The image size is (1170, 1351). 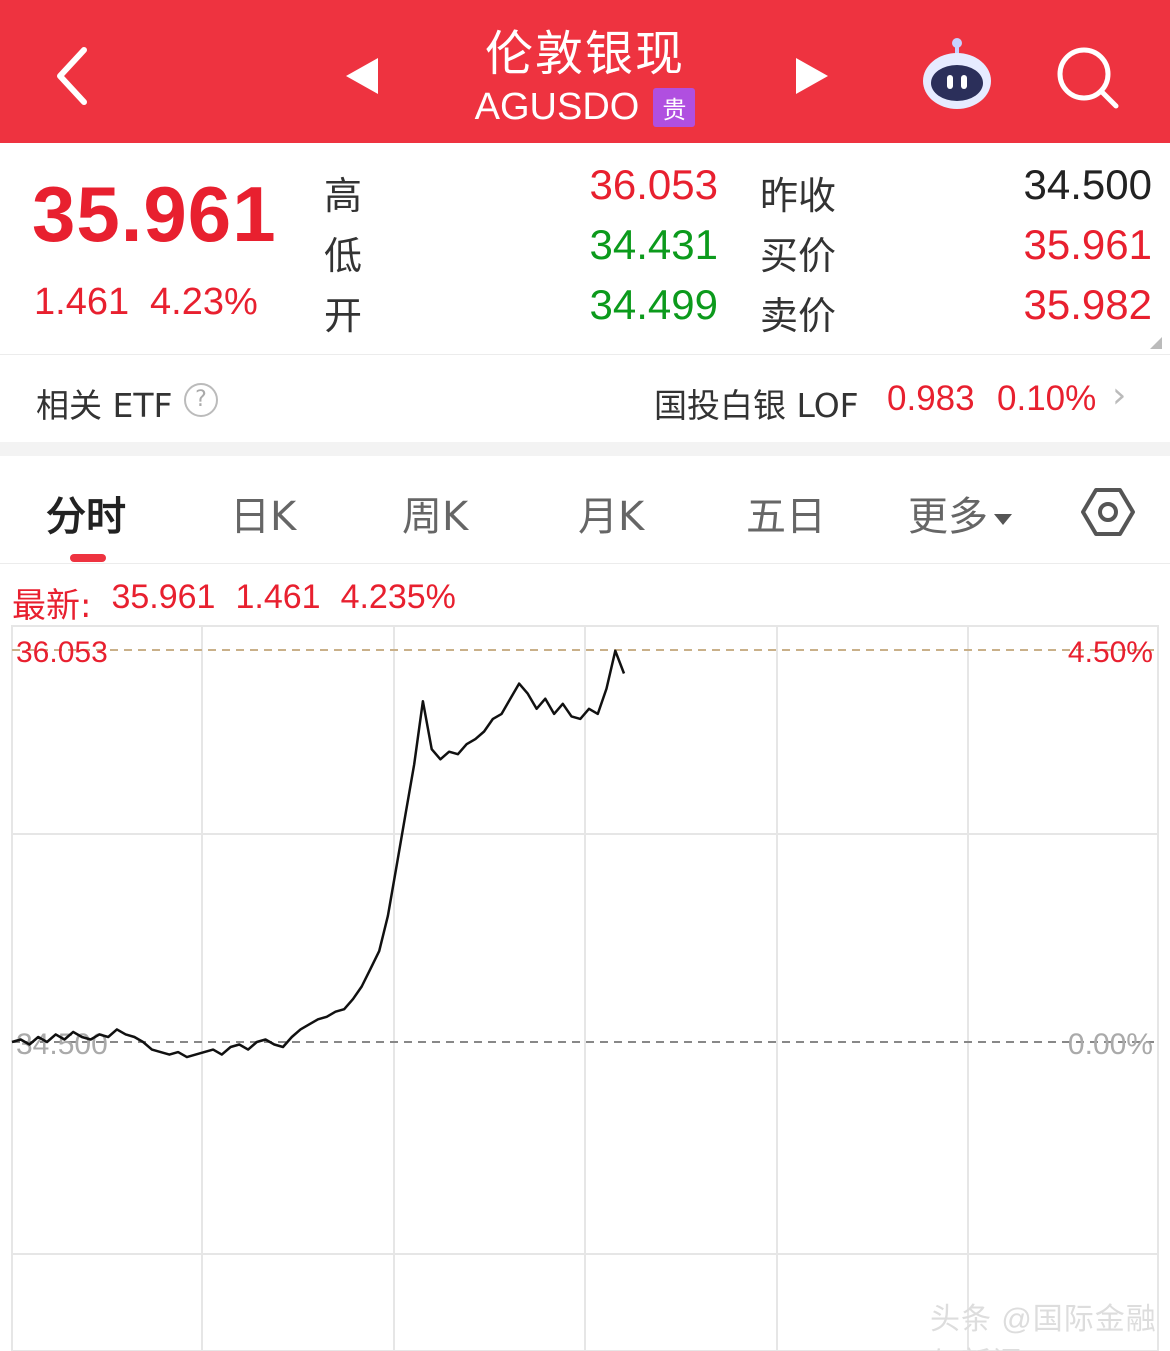 I want to click on top-bar: 伦敦银现 AGUSDO 贵, so click(x=585, y=71).